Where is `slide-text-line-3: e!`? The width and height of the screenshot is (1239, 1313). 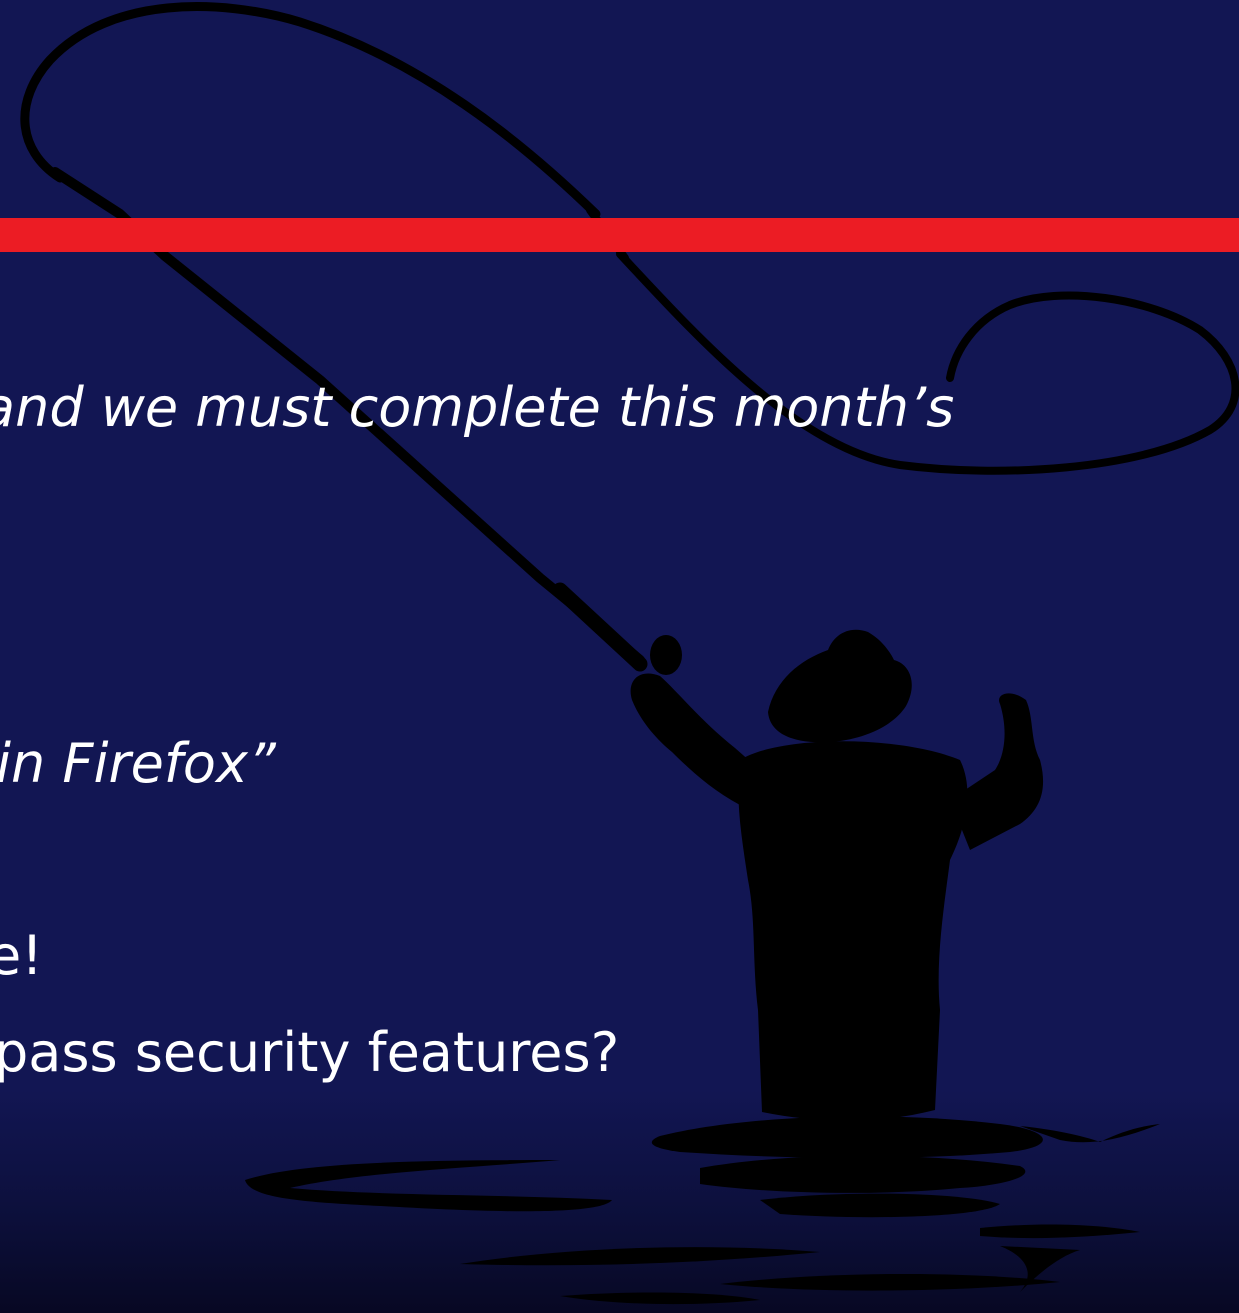
slide-text-line-3: e! is located at coordinates (21, 955).